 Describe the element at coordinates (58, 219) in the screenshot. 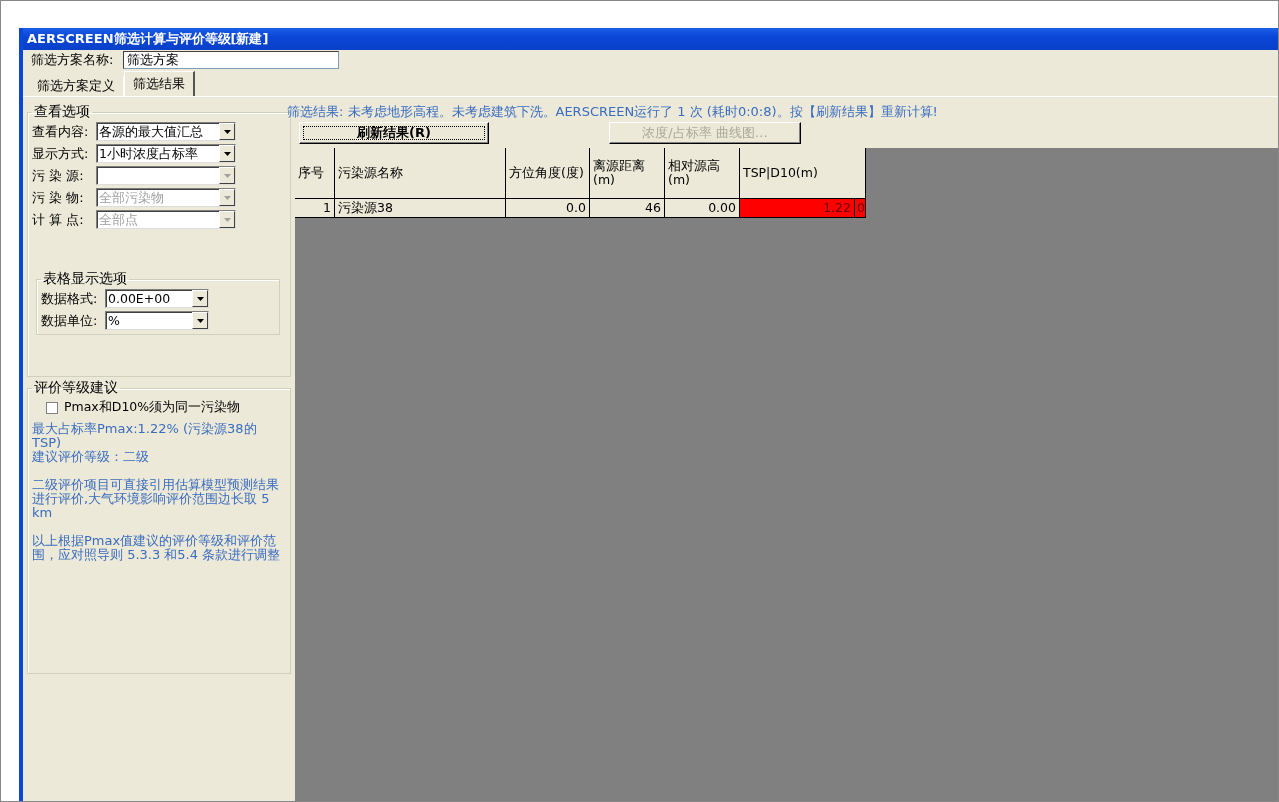

I see `field-label: 计 算 点:` at that location.